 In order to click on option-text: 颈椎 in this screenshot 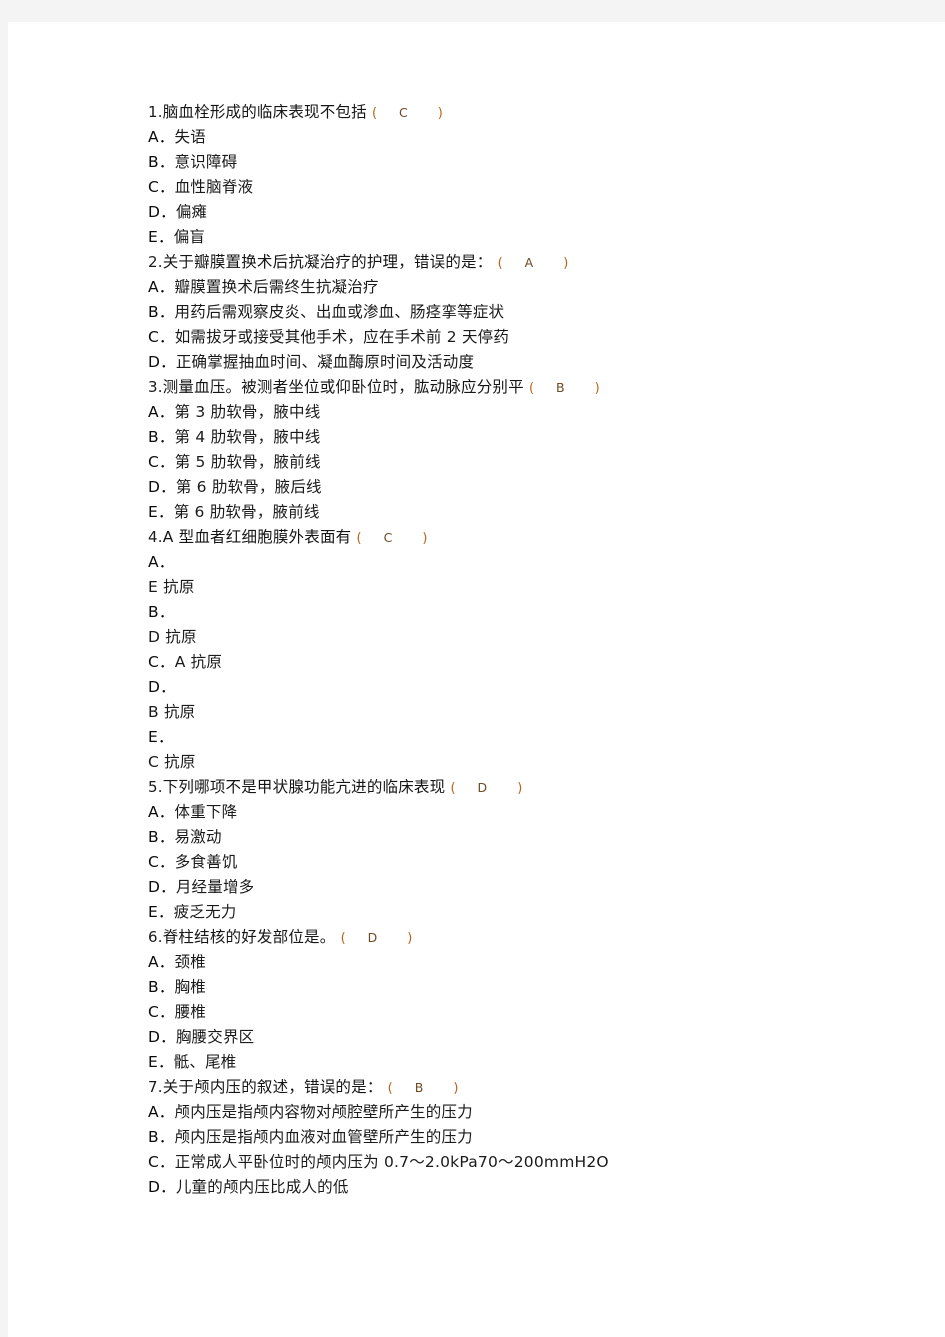, I will do `click(190, 962)`.